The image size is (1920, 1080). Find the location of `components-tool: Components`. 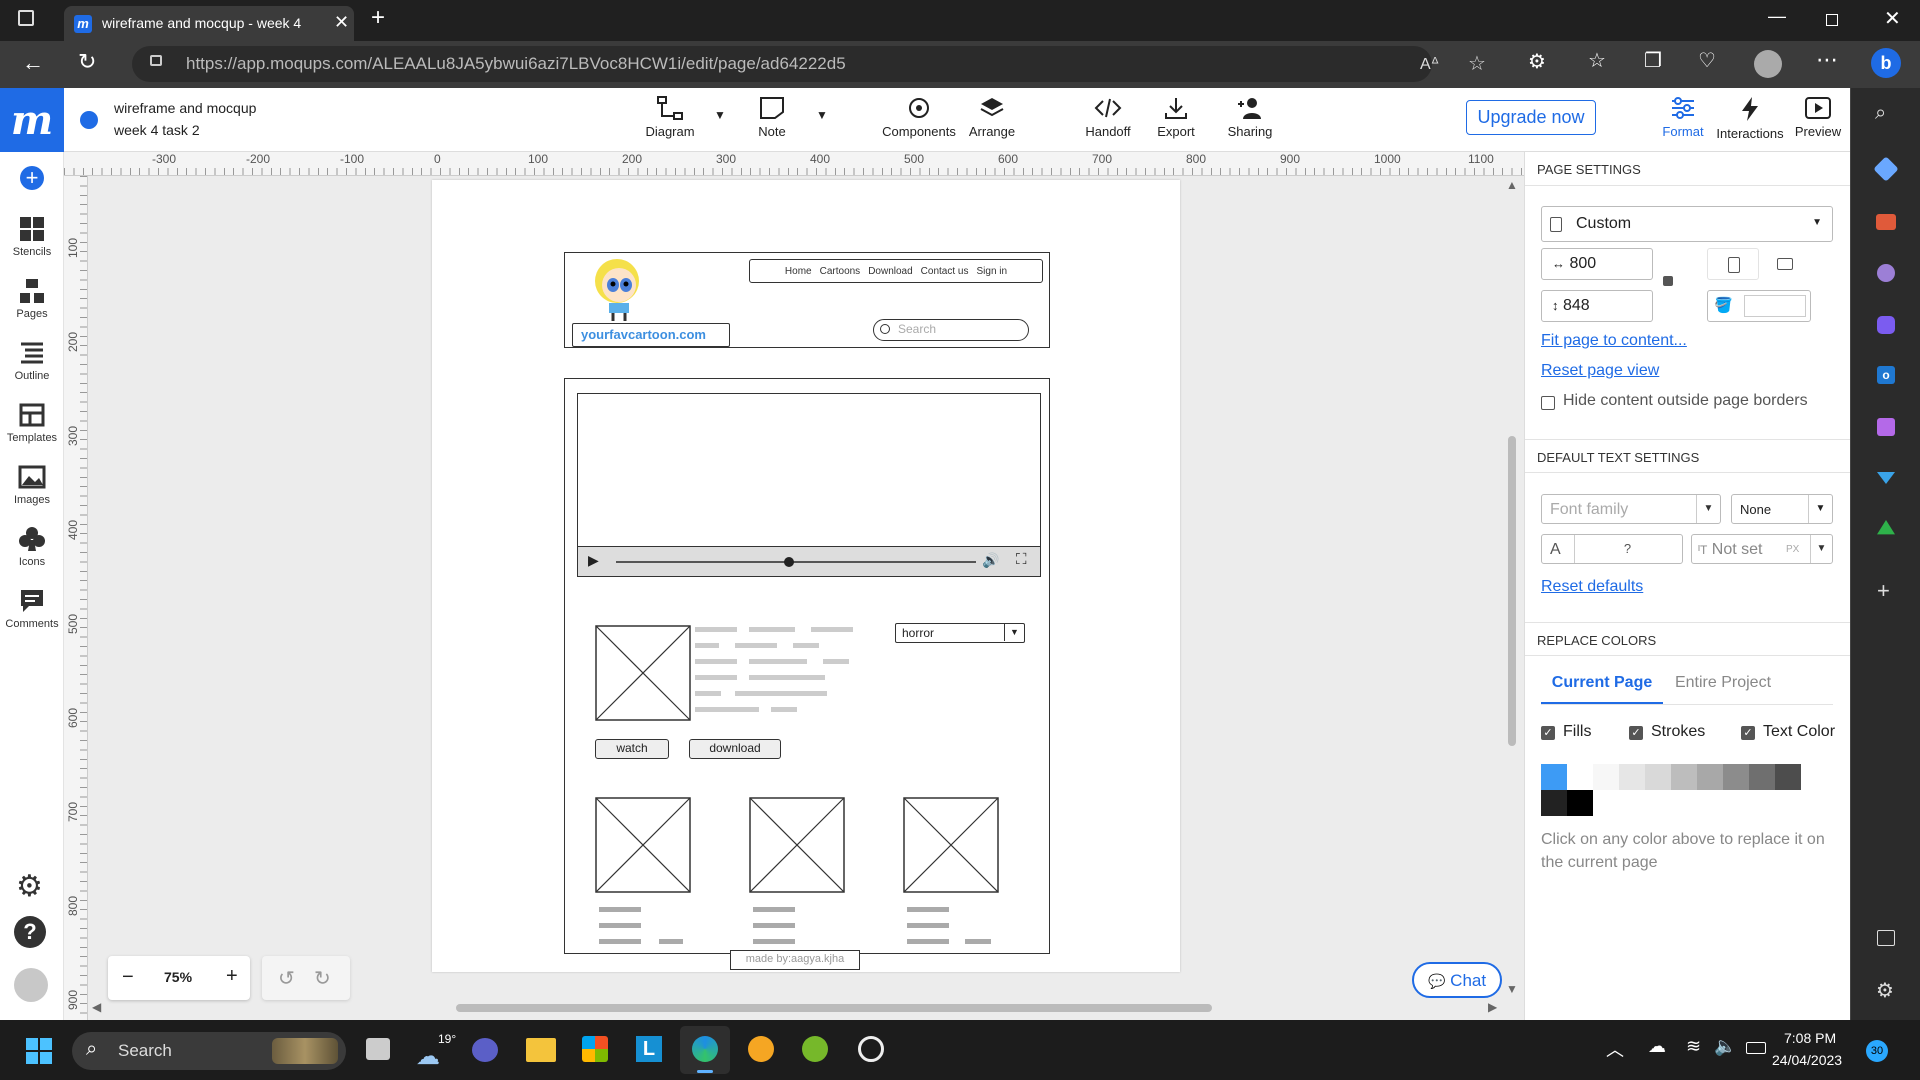

components-tool: Components is located at coordinates (919, 117).